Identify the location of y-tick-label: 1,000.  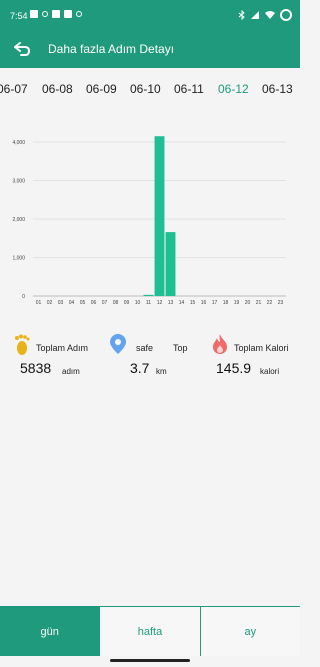
(18, 259).